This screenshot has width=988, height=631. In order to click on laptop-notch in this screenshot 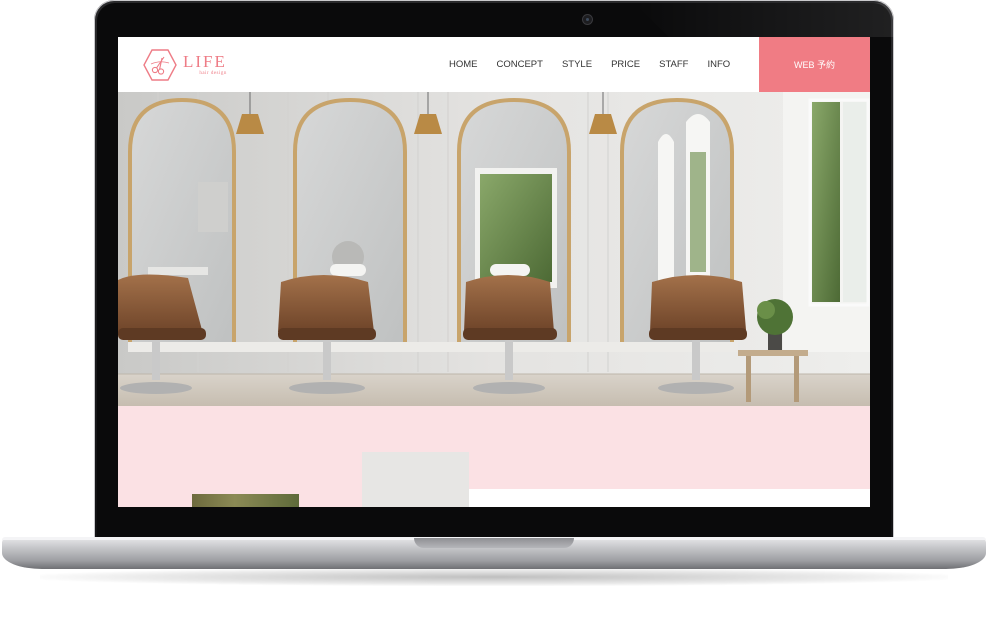, I will do `click(494, 543)`.